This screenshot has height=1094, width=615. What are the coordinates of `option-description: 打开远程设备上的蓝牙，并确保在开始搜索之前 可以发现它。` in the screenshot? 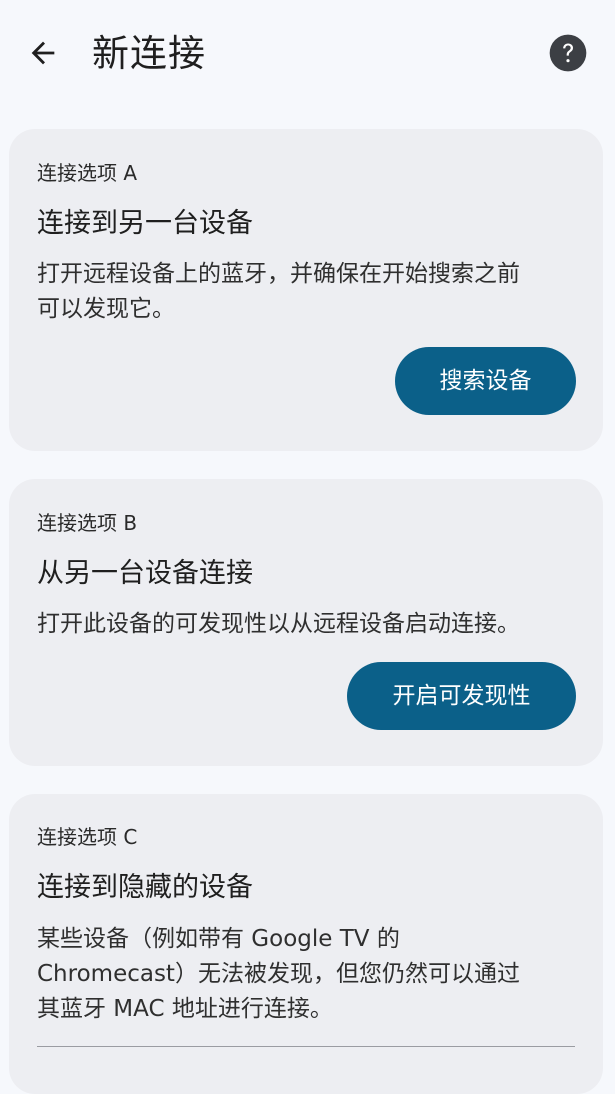 It's located at (304, 292).